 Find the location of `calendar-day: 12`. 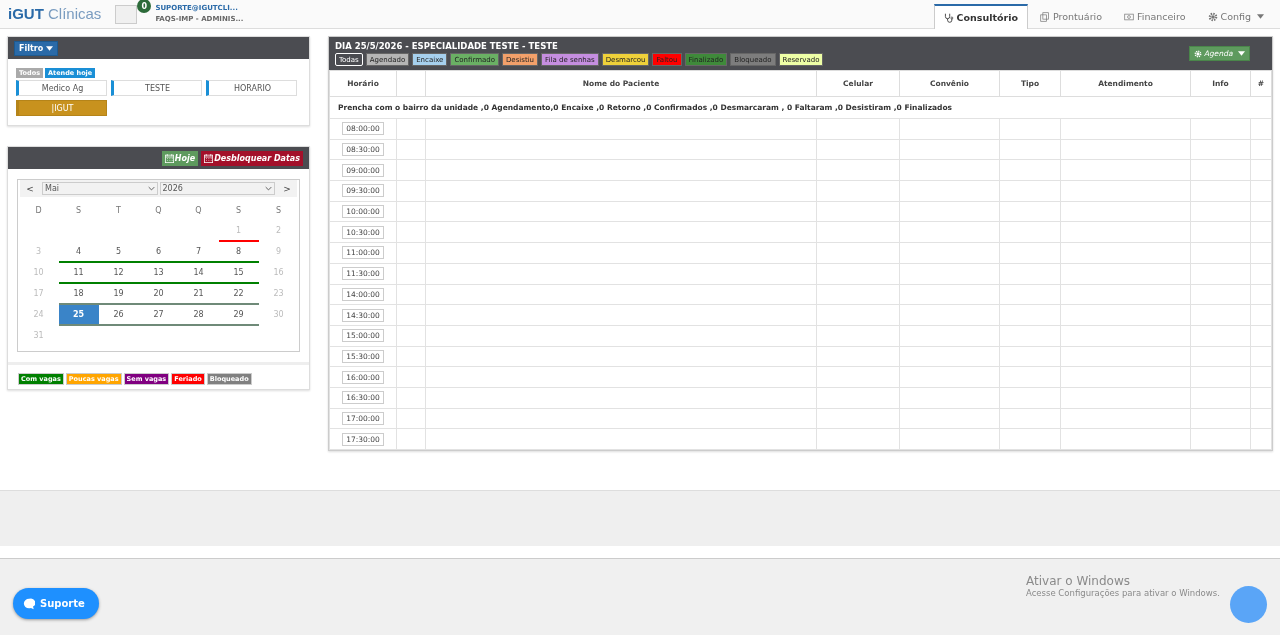

calendar-day: 12 is located at coordinates (118, 273).